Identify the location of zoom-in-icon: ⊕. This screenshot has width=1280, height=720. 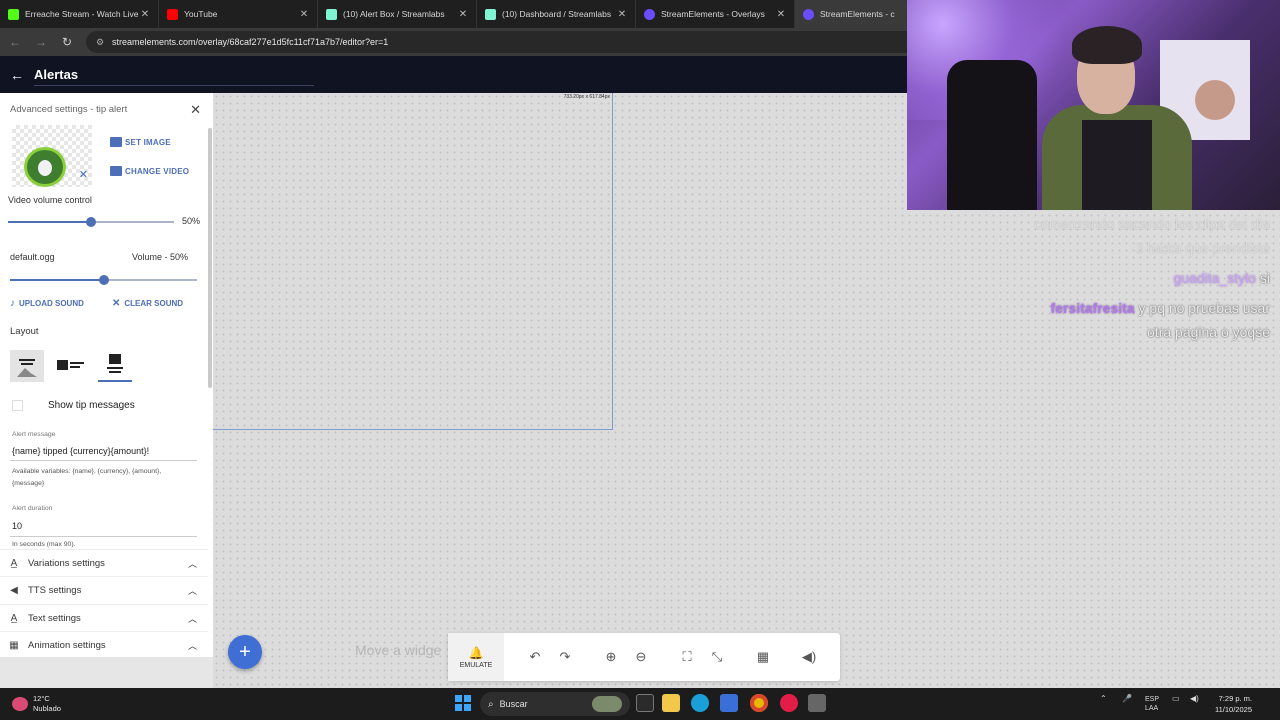
(611, 657).